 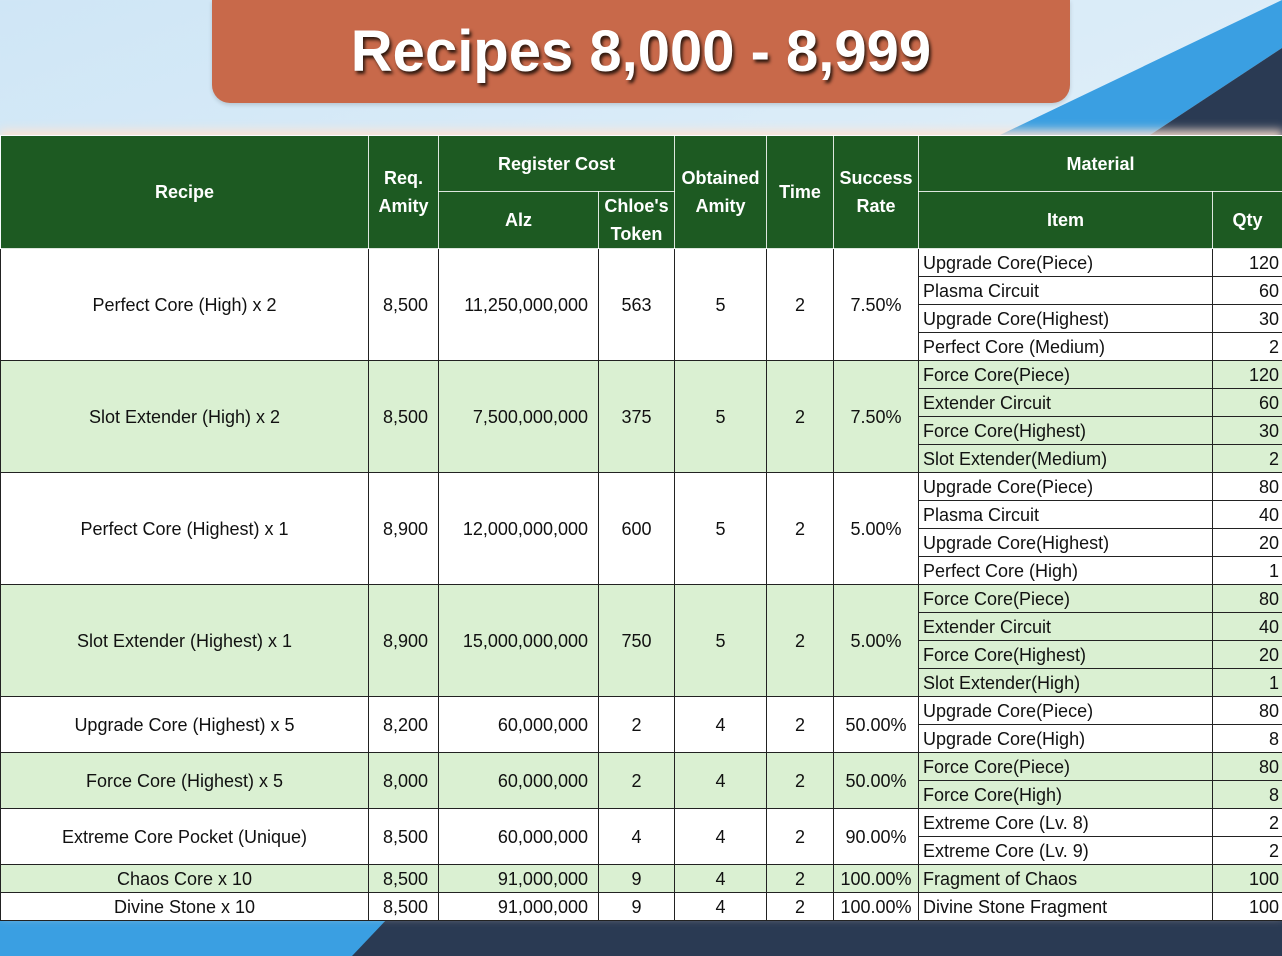 What do you see at coordinates (1065, 682) in the screenshot?
I see `material-item: Slot Extender(High)` at bounding box center [1065, 682].